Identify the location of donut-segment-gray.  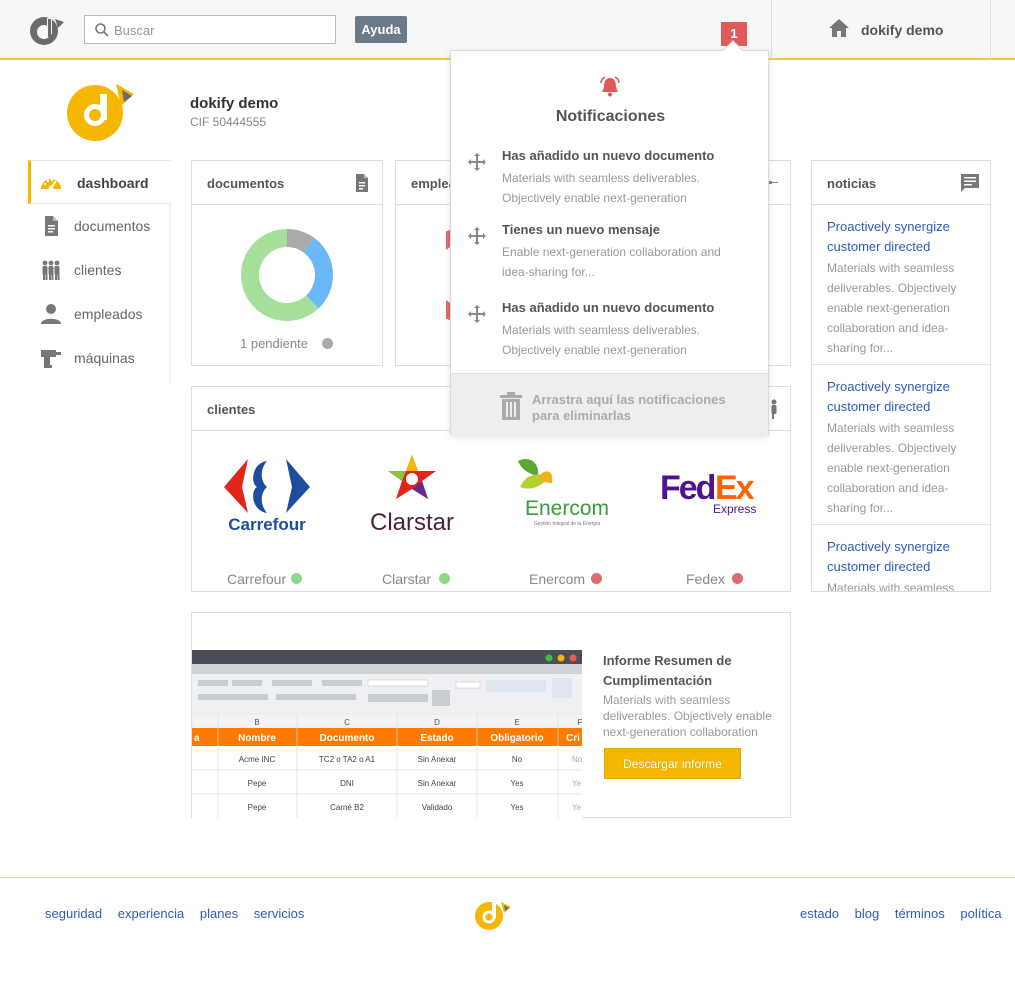
(300, 241).